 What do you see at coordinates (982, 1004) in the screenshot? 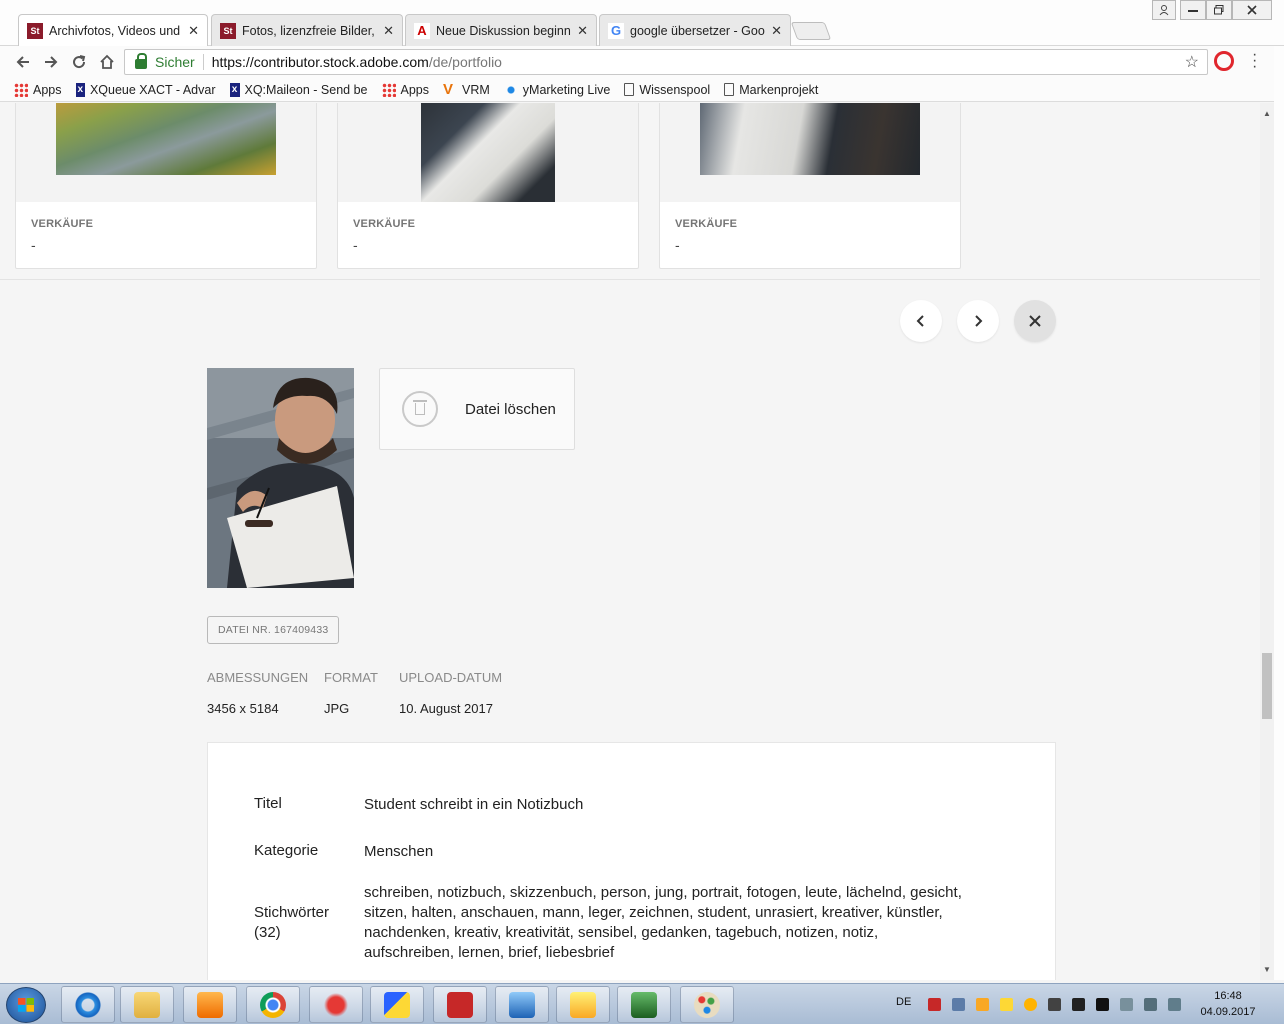
I see `tray-folder-icon` at bounding box center [982, 1004].